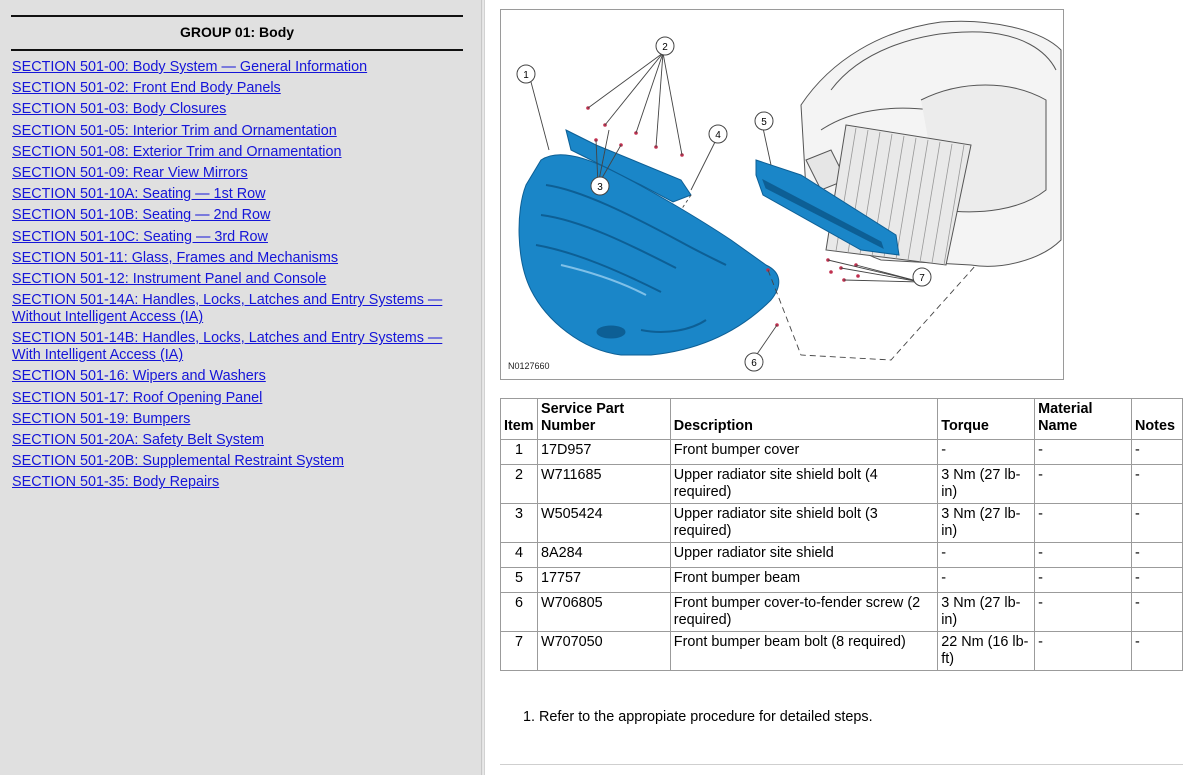  I want to click on callout-3: 3, so click(600, 186).